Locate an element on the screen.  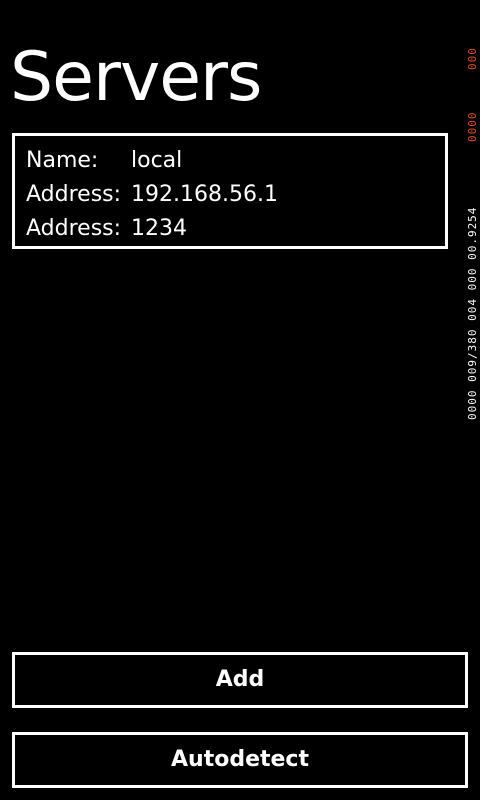
server-address-value: 192.168.56.1 is located at coordinates (204, 194).